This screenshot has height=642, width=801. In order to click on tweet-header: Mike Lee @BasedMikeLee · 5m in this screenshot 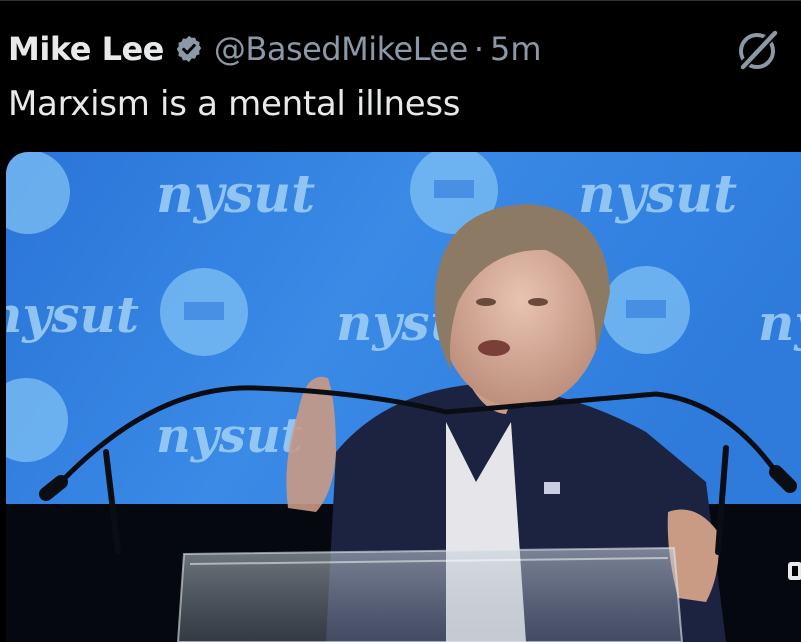, I will do `click(275, 49)`.